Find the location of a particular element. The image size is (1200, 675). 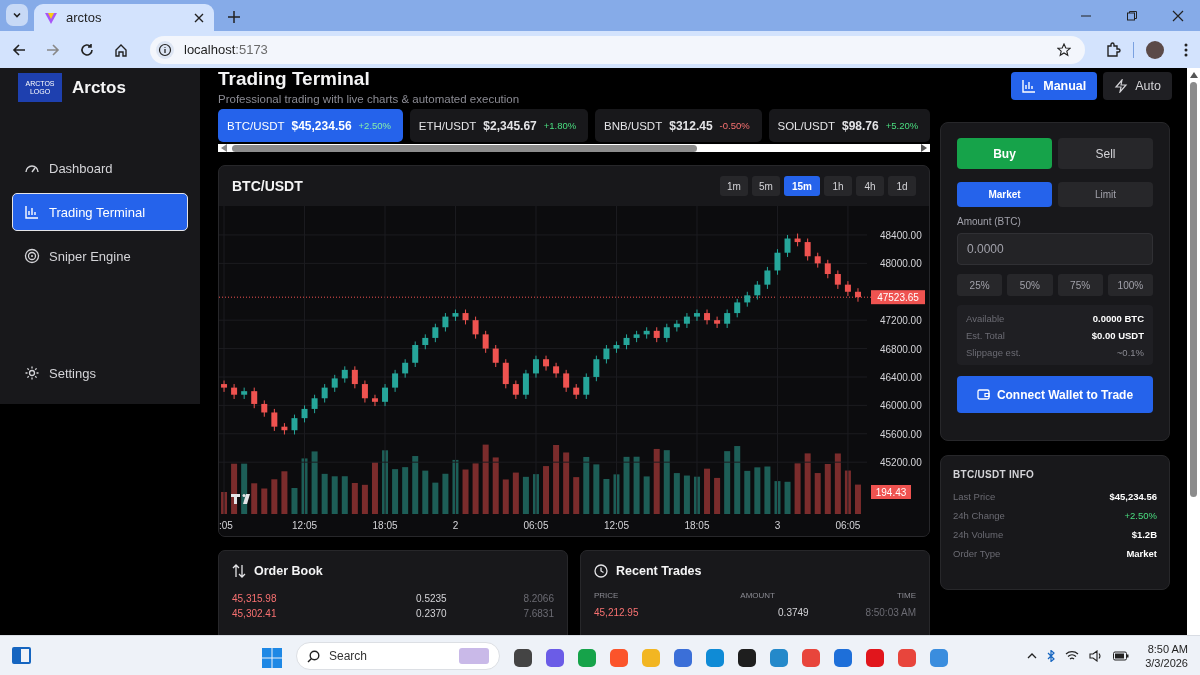

vertical-scrollbar is located at coordinates (1193, 351).